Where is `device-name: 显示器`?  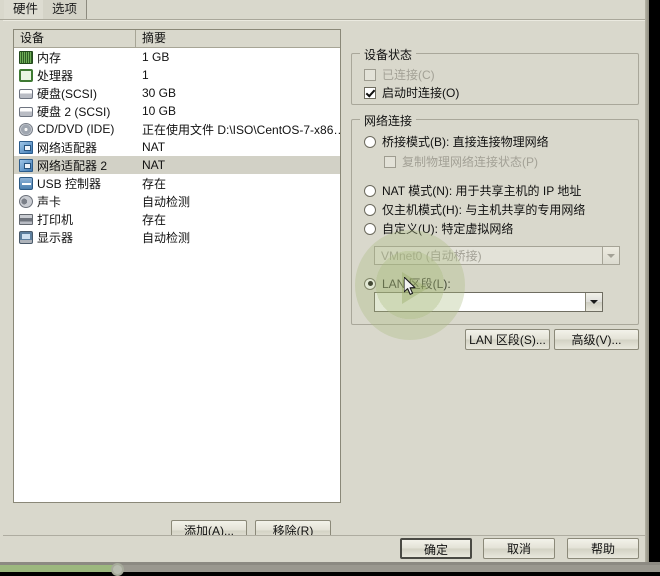 device-name: 显示器 is located at coordinates (55, 237).